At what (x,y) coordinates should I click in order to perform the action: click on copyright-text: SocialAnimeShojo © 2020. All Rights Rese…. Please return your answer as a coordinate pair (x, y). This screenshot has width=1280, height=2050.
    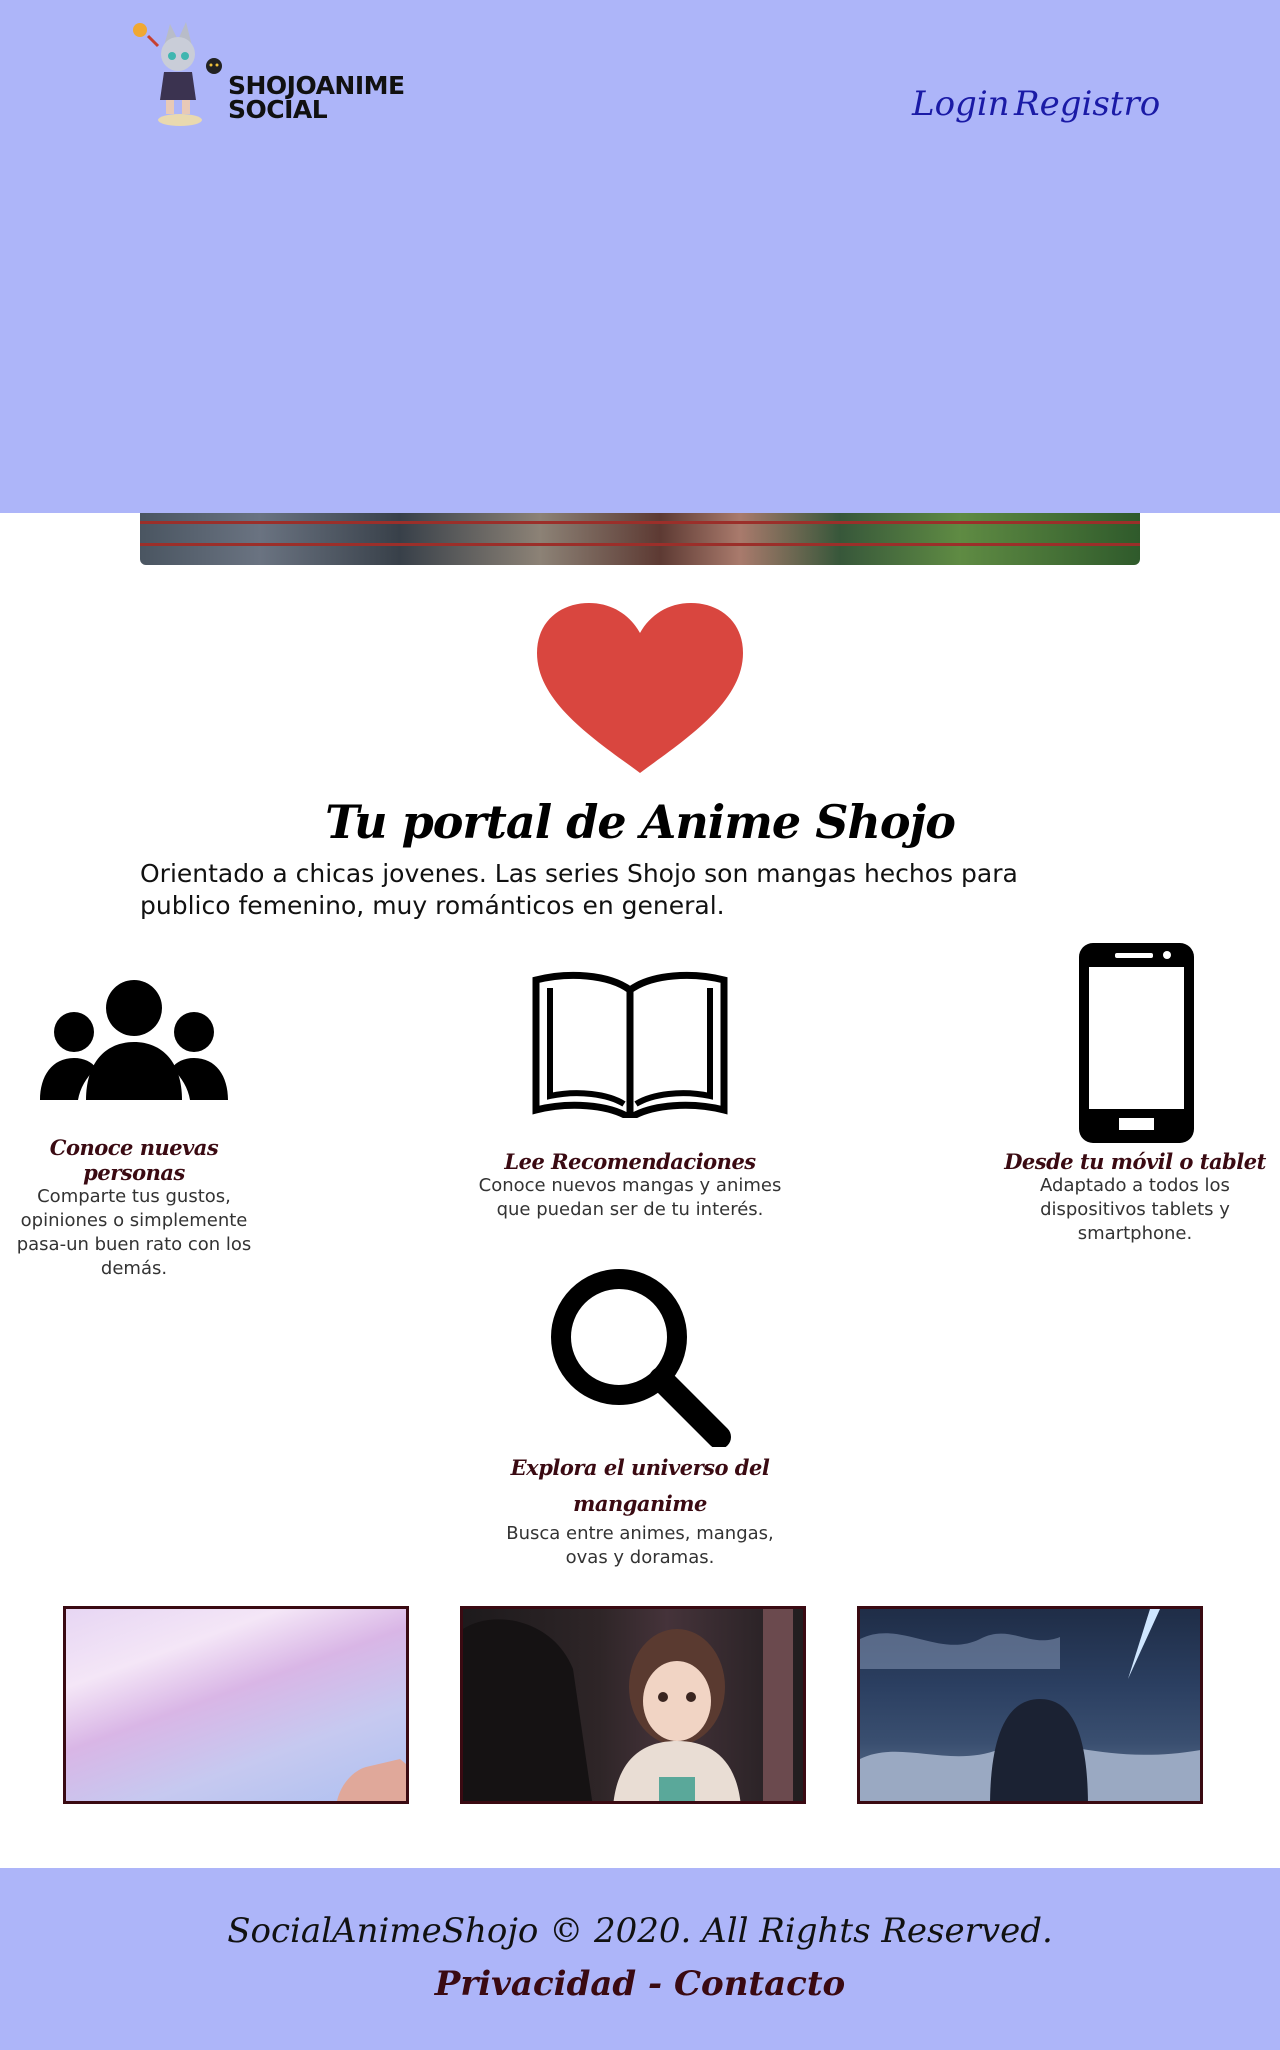
    Looking at the image, I should click on (640, 1931).